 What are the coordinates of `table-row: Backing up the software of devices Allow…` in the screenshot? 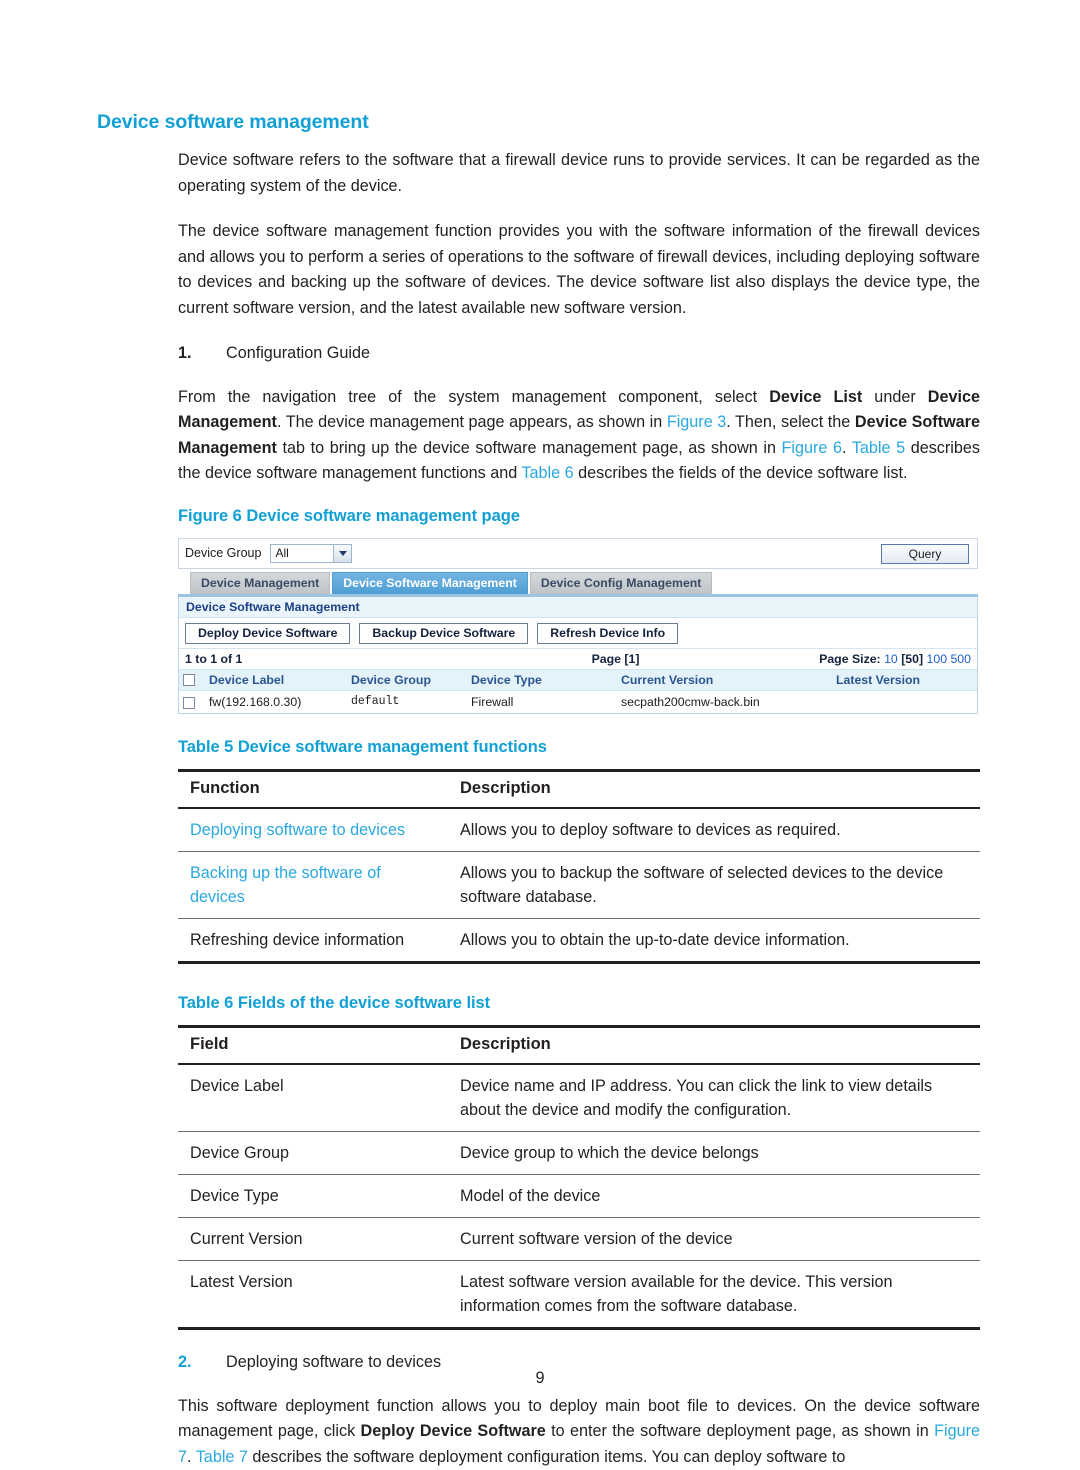 It's located at (579, 885).